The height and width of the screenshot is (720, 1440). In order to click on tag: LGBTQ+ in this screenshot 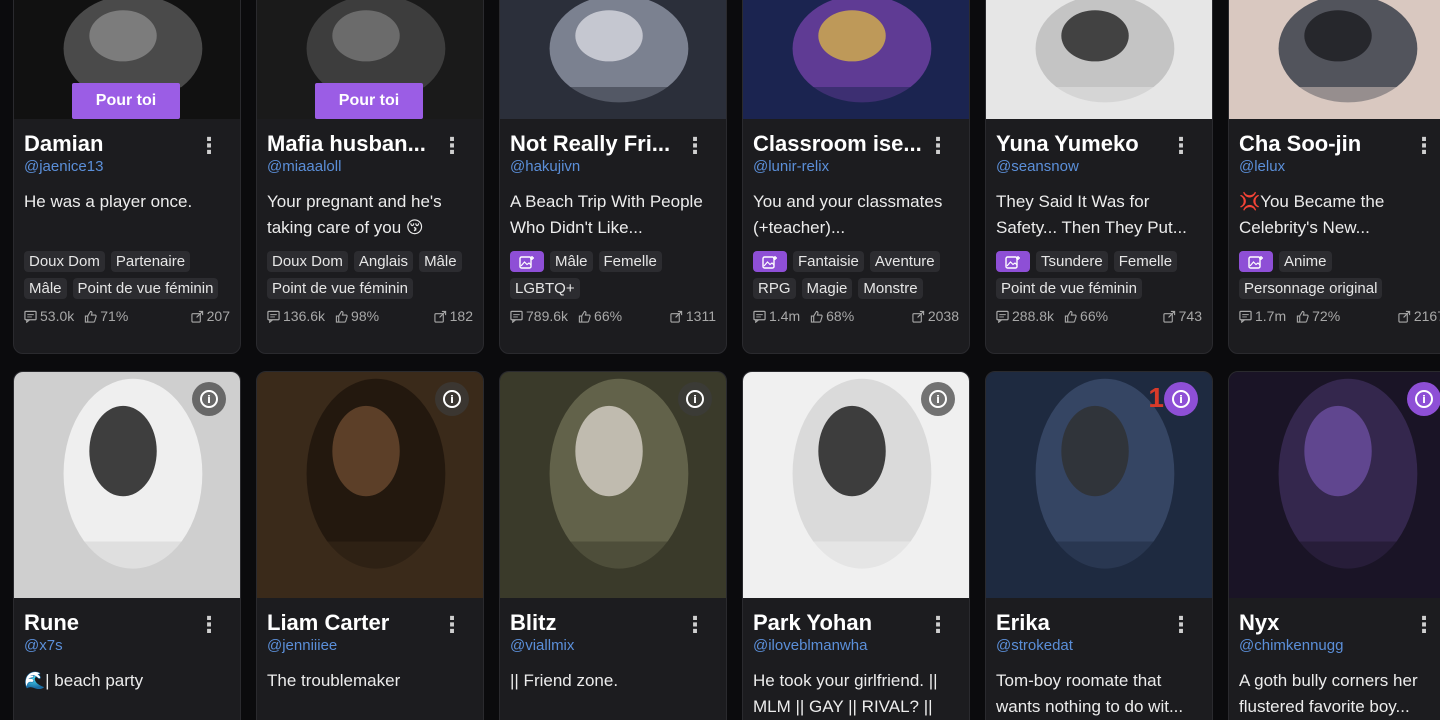, I will do `click(545, 288)`.